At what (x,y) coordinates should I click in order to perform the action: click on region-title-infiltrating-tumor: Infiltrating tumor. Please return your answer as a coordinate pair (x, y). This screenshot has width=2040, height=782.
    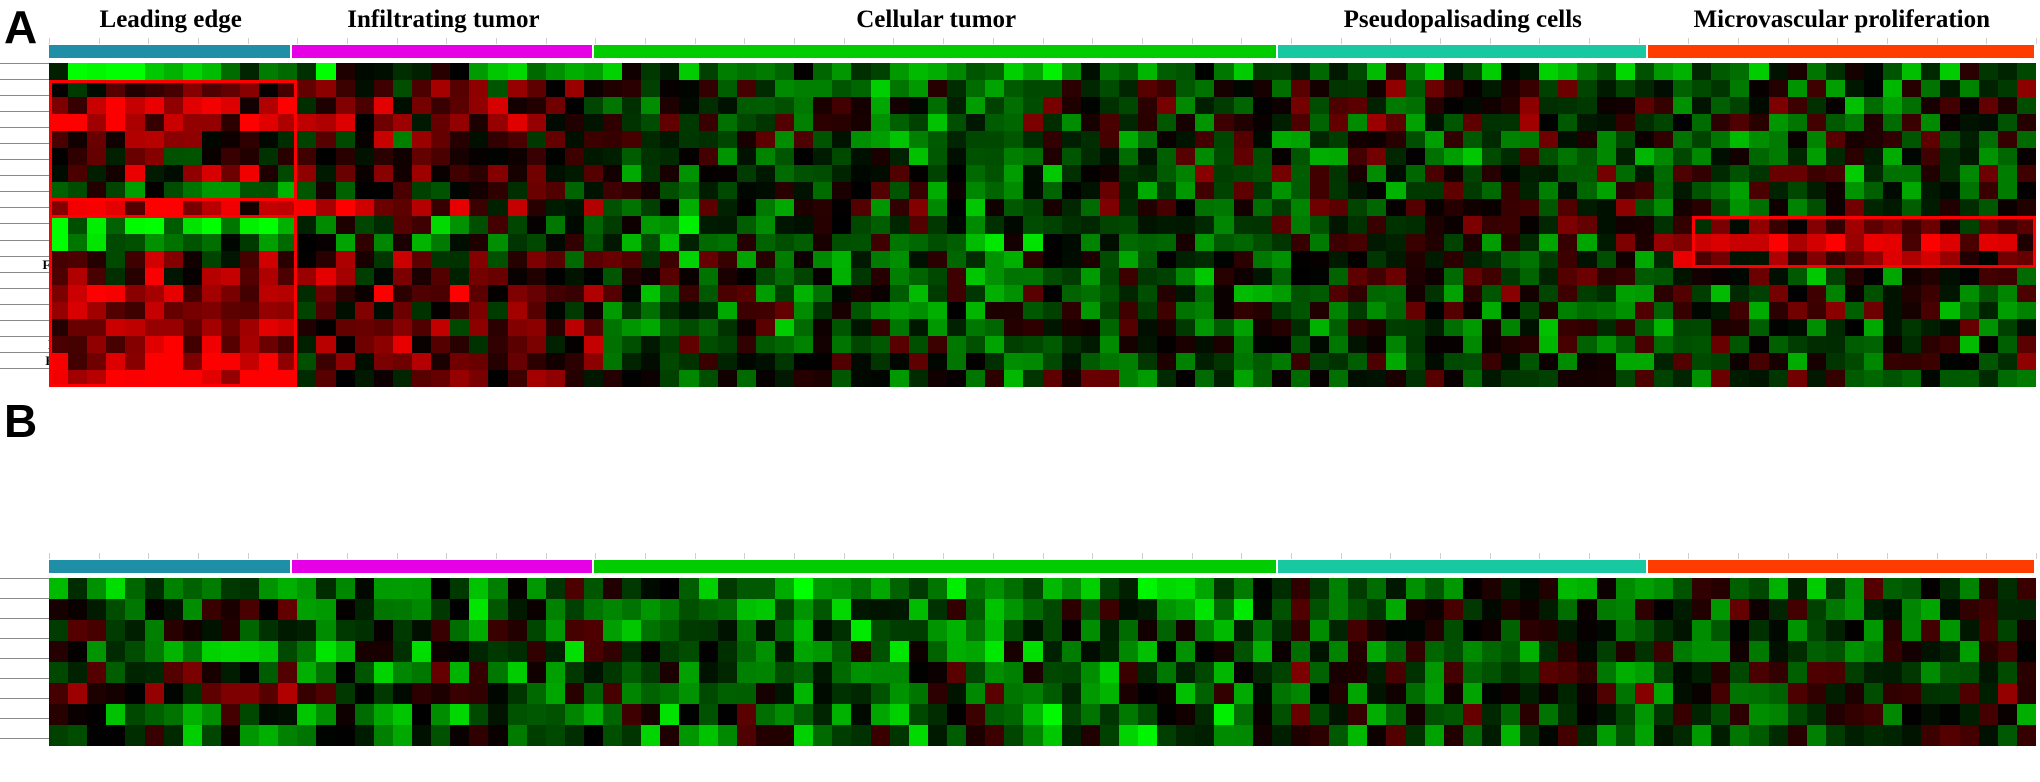
    Looking at the image, I should click on (443, 19).